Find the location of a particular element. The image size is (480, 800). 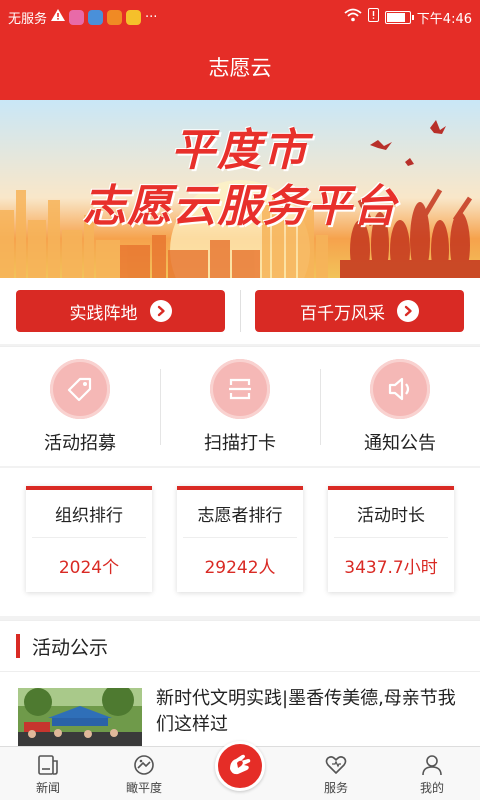

tab-label: 我的 is located at coordinates (431, 788).